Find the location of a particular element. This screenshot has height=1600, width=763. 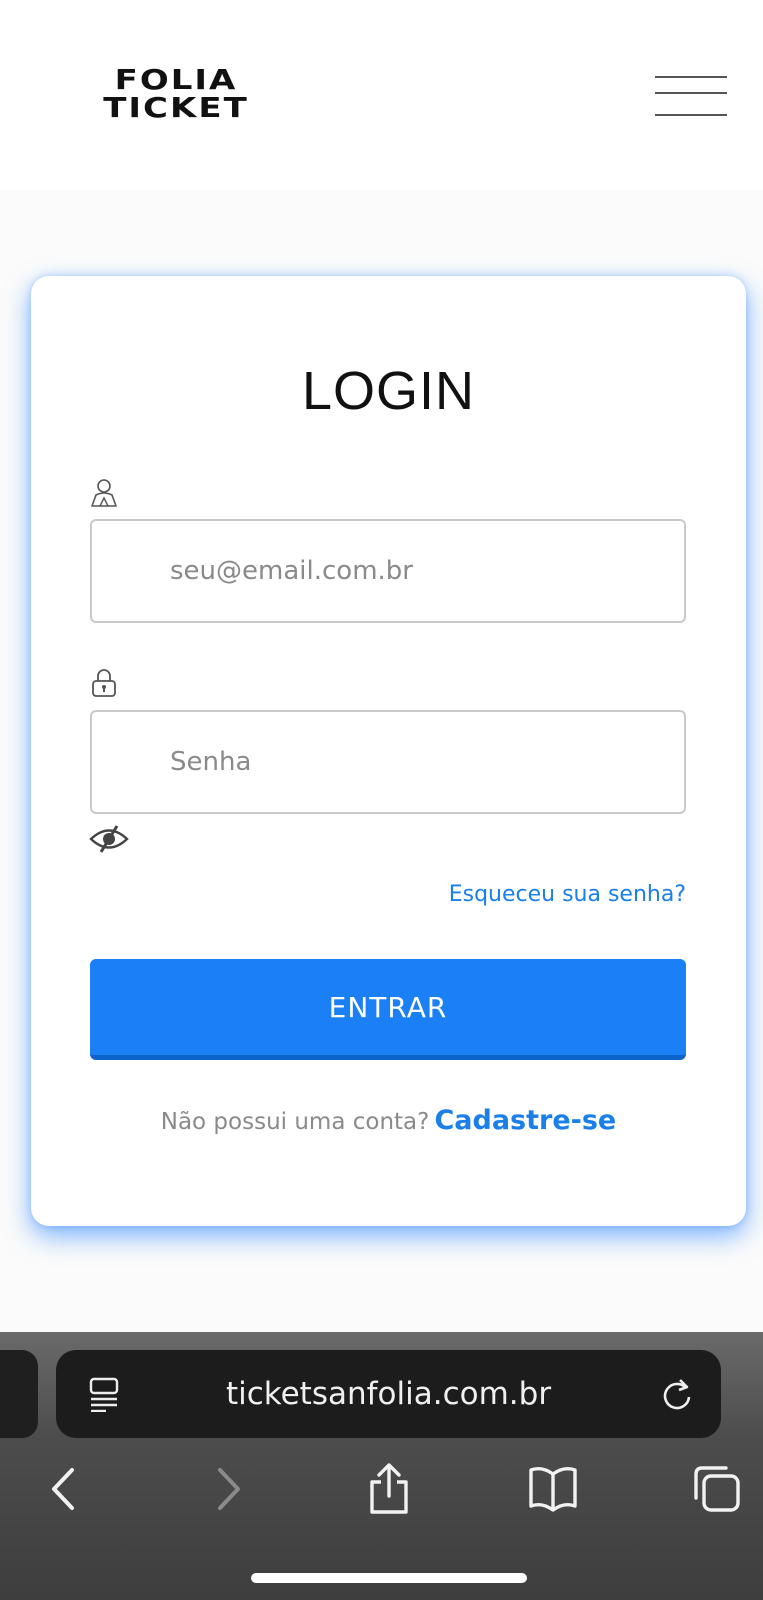

home-indicator is located at coordinates (389, 1578).